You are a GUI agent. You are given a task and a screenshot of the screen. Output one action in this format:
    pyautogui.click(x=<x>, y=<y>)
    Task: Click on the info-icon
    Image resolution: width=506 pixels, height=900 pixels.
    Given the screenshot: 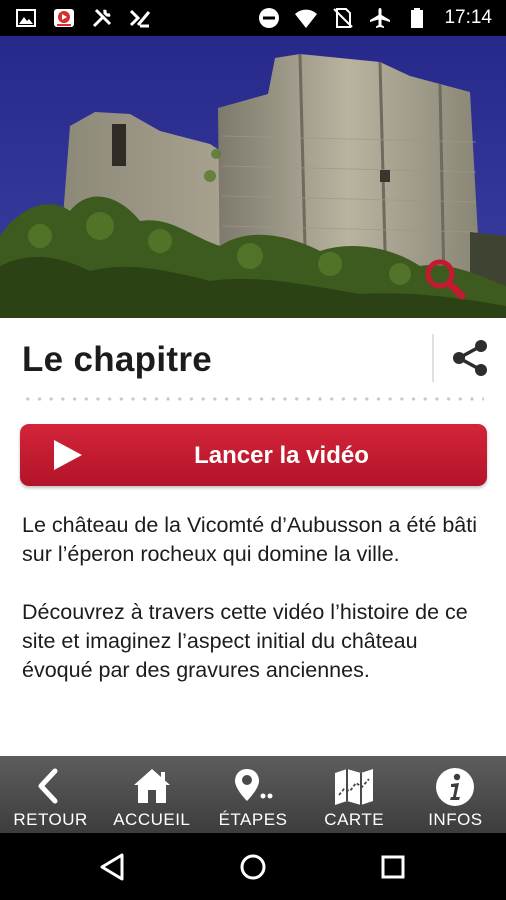 What is the action you would take?
    pyautogui.click(x=455, y=787)
    